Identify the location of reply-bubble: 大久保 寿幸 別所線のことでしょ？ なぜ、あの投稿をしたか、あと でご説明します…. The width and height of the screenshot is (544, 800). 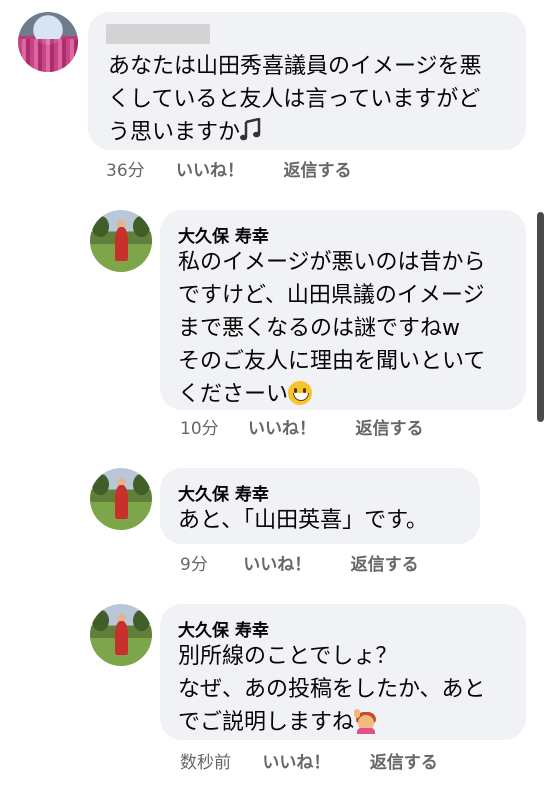
(343, 672).